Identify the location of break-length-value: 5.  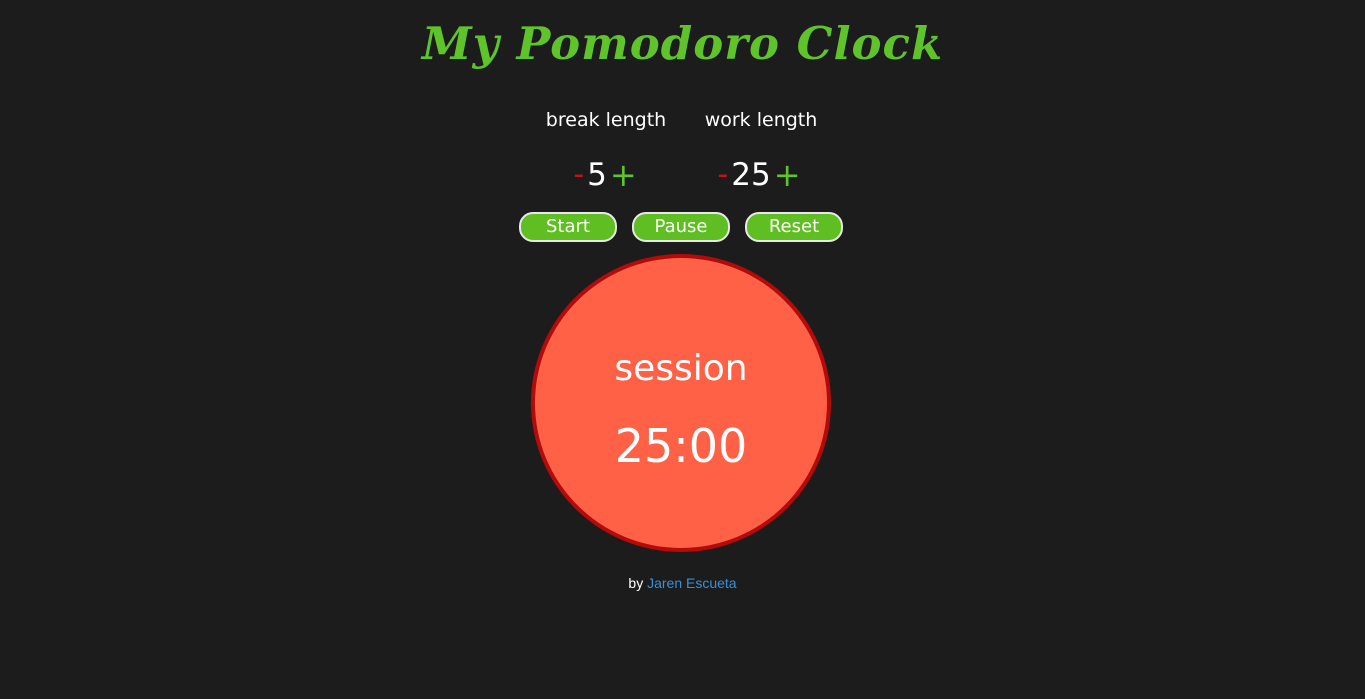
(597, 175).